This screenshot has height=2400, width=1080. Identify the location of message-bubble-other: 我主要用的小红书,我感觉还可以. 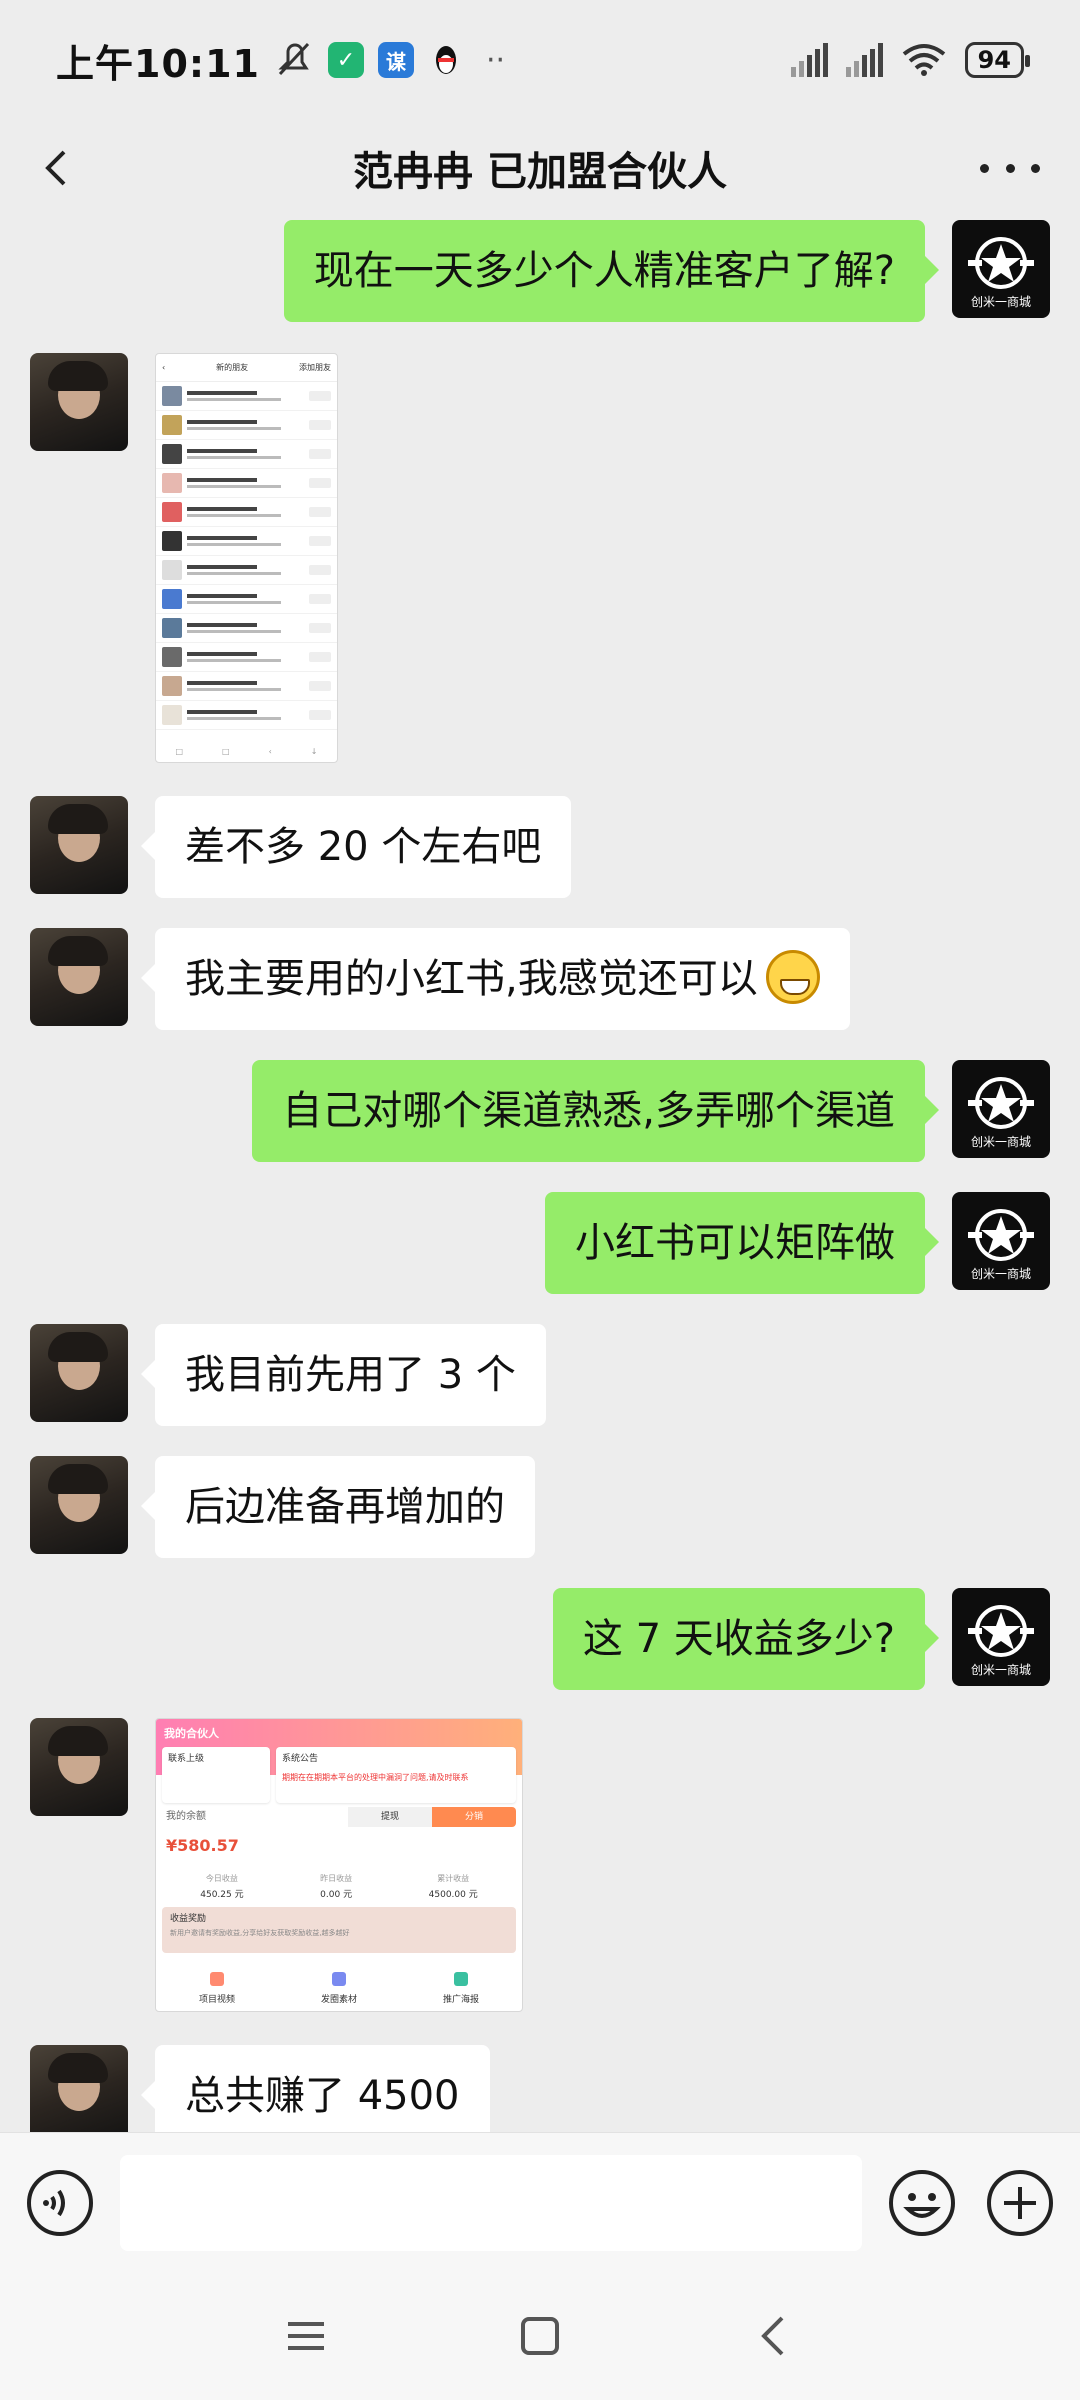
(495, 979).